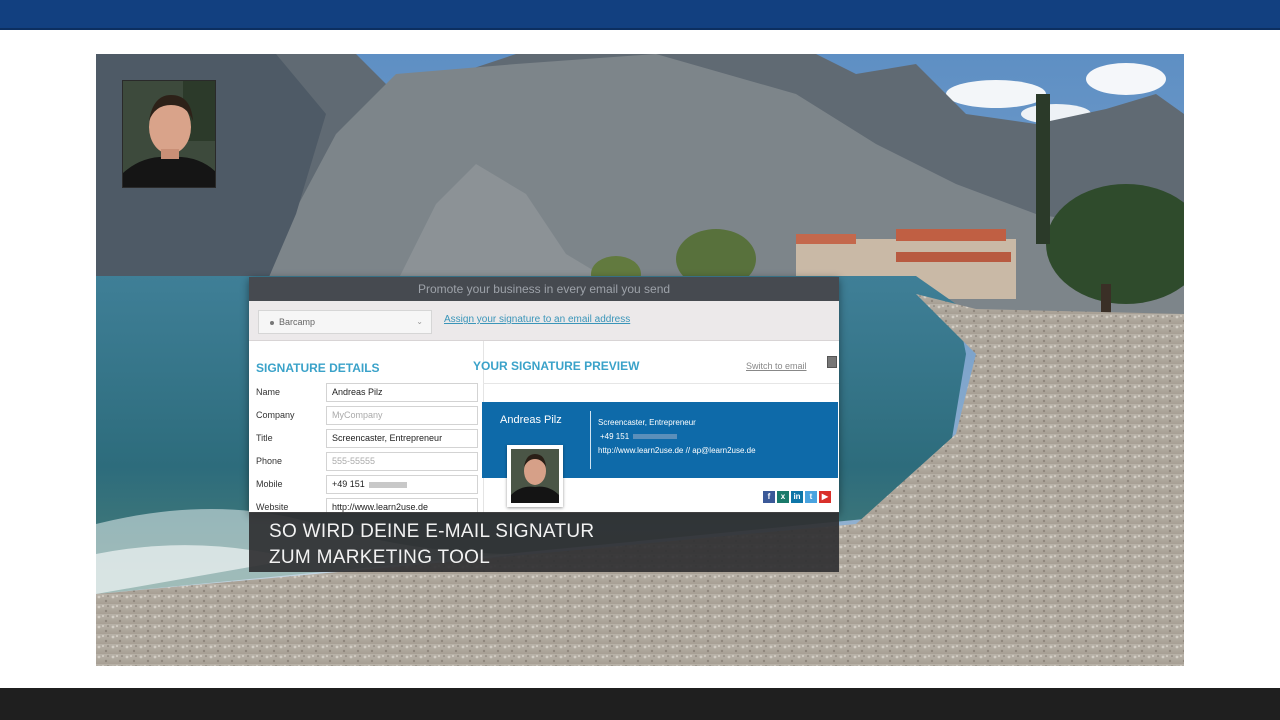 Image resolution: width=1280 pixels, height=720 pixels. I want to click on top-bar, so click(640, 15).